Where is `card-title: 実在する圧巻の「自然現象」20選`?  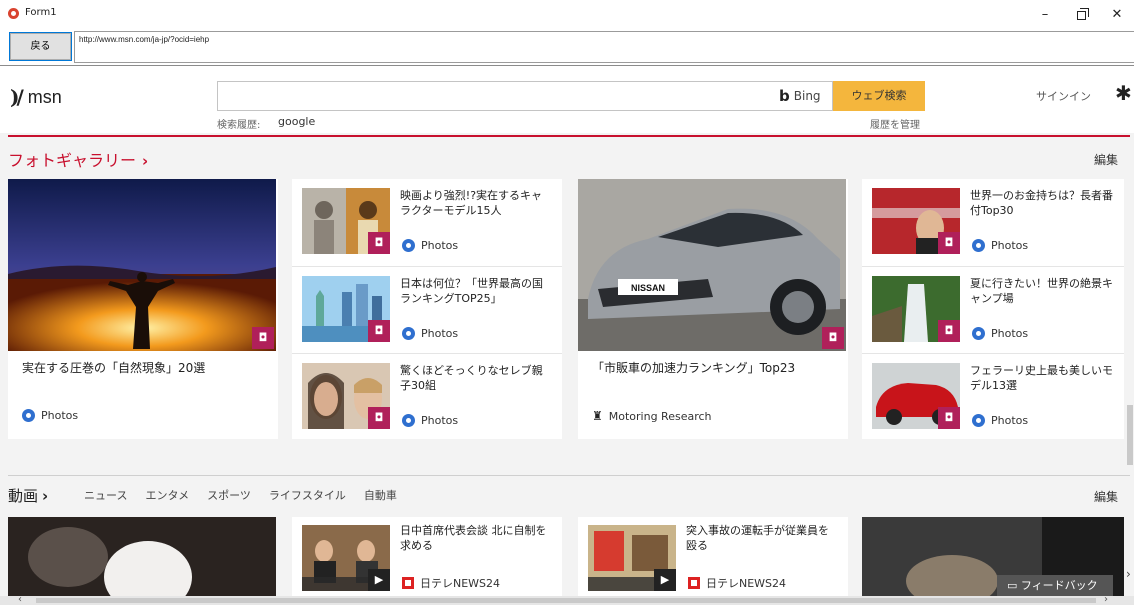
card-title: 実在する圧巻の「自然現象」20選 is located at coordinates (114, 368).